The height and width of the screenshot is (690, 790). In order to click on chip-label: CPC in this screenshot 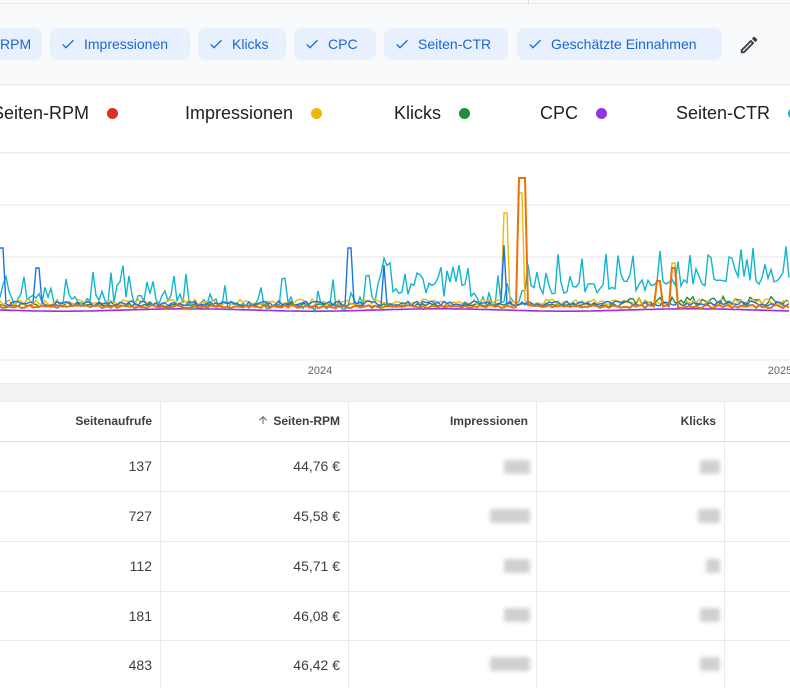, I will do `click(343, 44)`.